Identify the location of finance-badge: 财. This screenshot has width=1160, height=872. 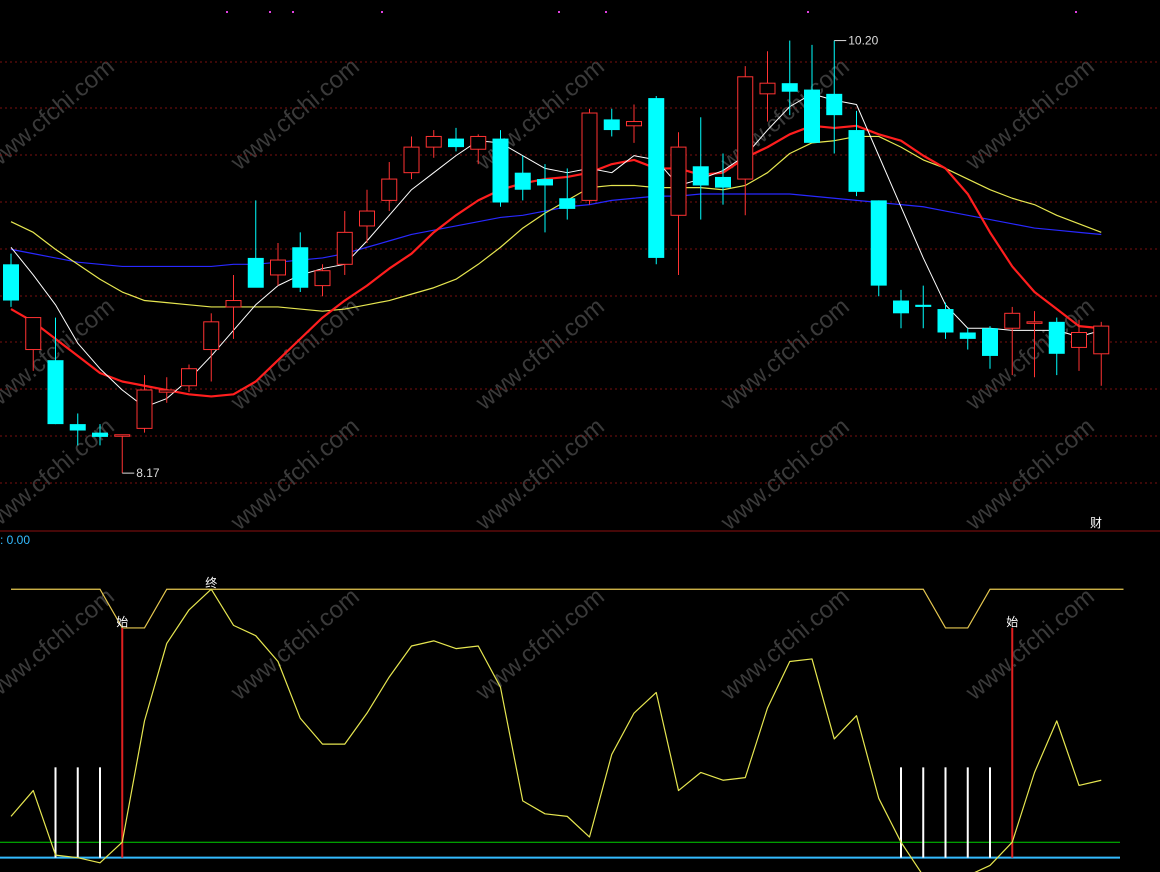
(1096, 523).